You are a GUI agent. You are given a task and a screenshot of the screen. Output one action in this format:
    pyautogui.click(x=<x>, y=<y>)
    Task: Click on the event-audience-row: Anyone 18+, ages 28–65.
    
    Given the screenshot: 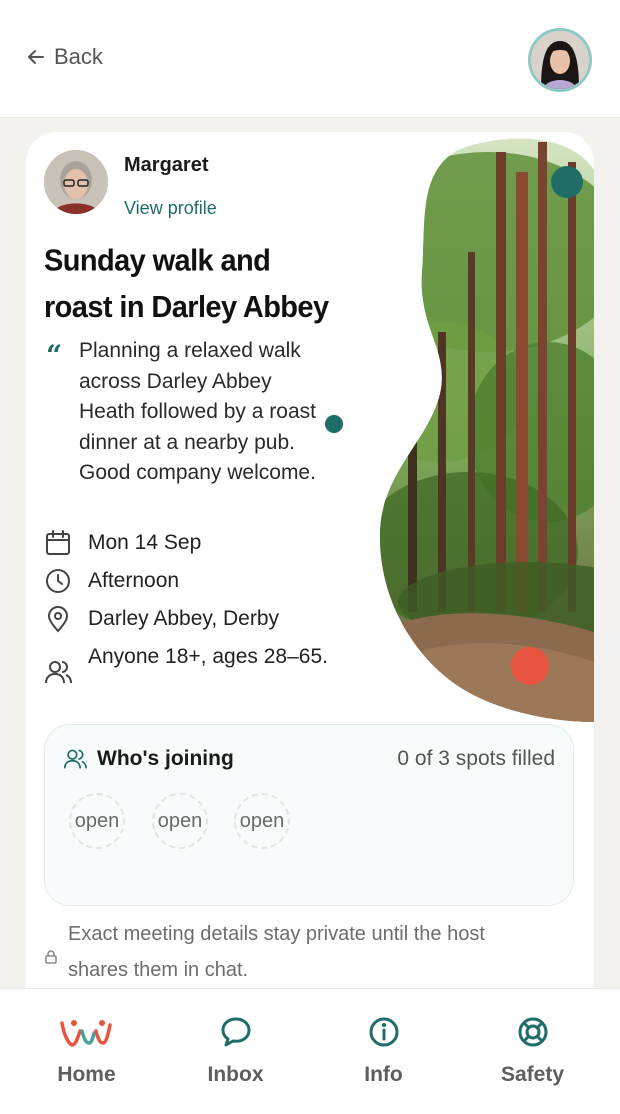 What is the action you would take?
    pyautogui.click(x=191, y=664)
    